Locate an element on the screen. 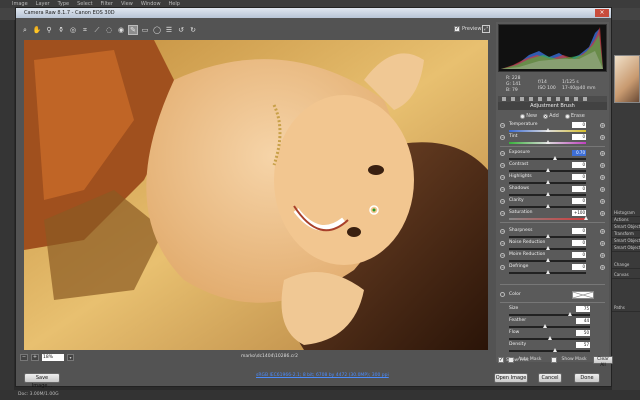 This screenshot has width=640, height=400. red-eye-tool-icon: ◉ is located at coordinates (121, 30).